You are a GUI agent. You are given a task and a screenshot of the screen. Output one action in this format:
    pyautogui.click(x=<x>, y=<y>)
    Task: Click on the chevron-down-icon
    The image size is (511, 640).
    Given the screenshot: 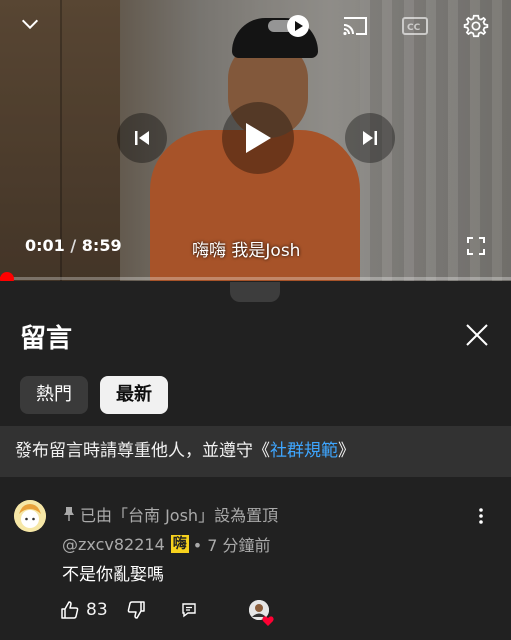 What is the action you would take?
    pyautogui.click(x=30, y=24)
    